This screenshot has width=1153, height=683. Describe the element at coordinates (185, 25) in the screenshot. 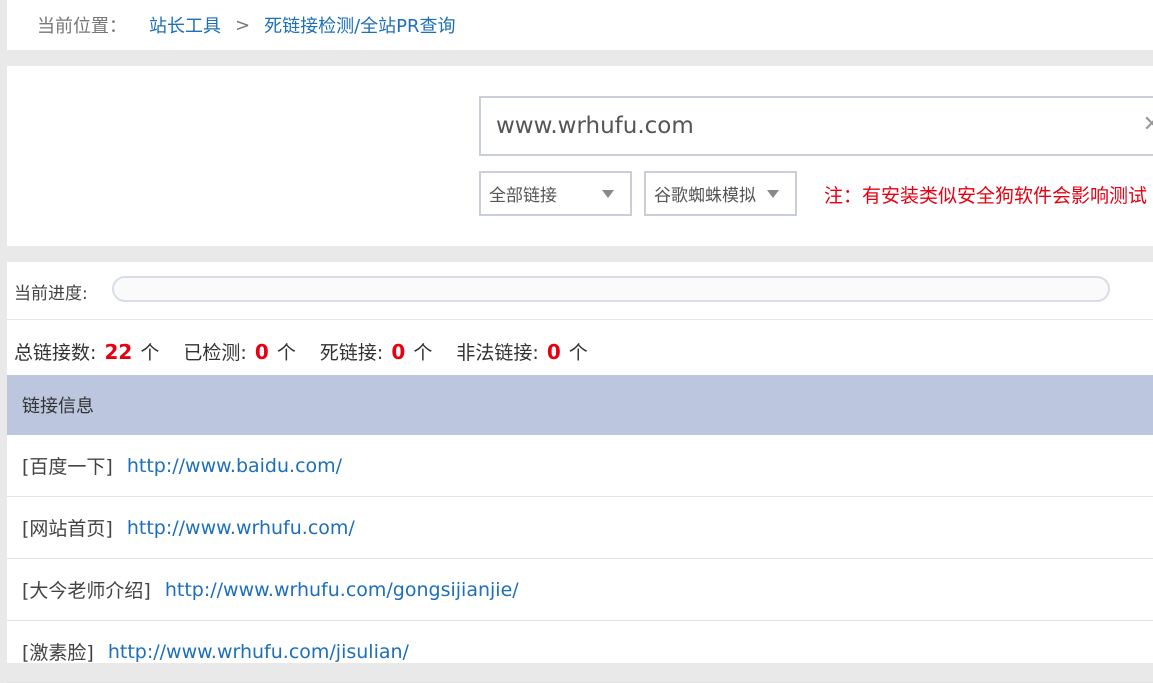

I see `breadcrumb-link-tools: 站长工具` at that location.